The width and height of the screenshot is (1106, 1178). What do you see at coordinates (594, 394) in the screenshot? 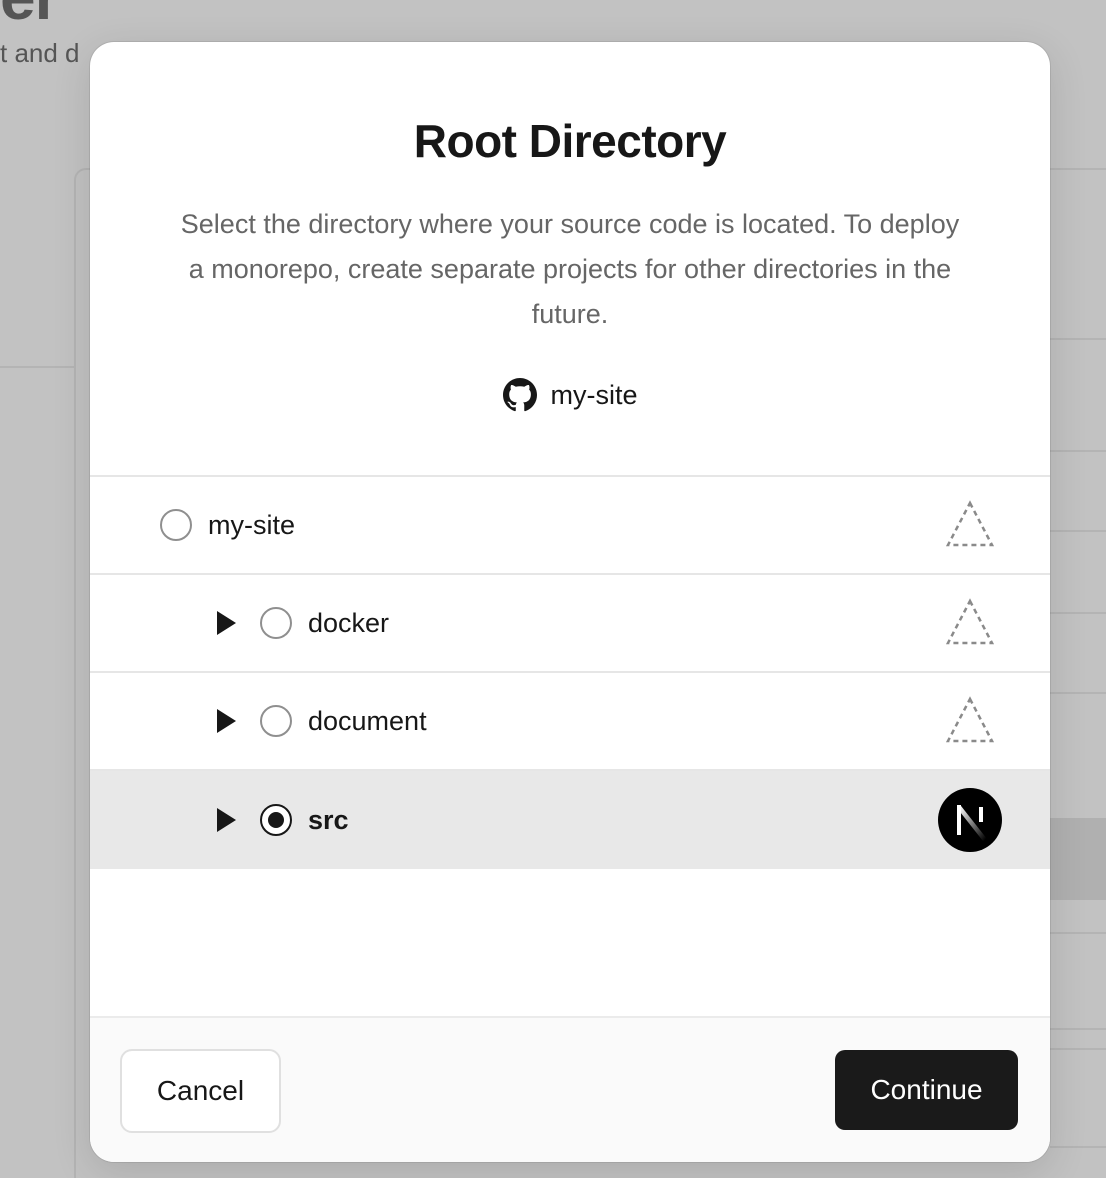
I see `repository-name: my-site` at bounding box center [594, 394].